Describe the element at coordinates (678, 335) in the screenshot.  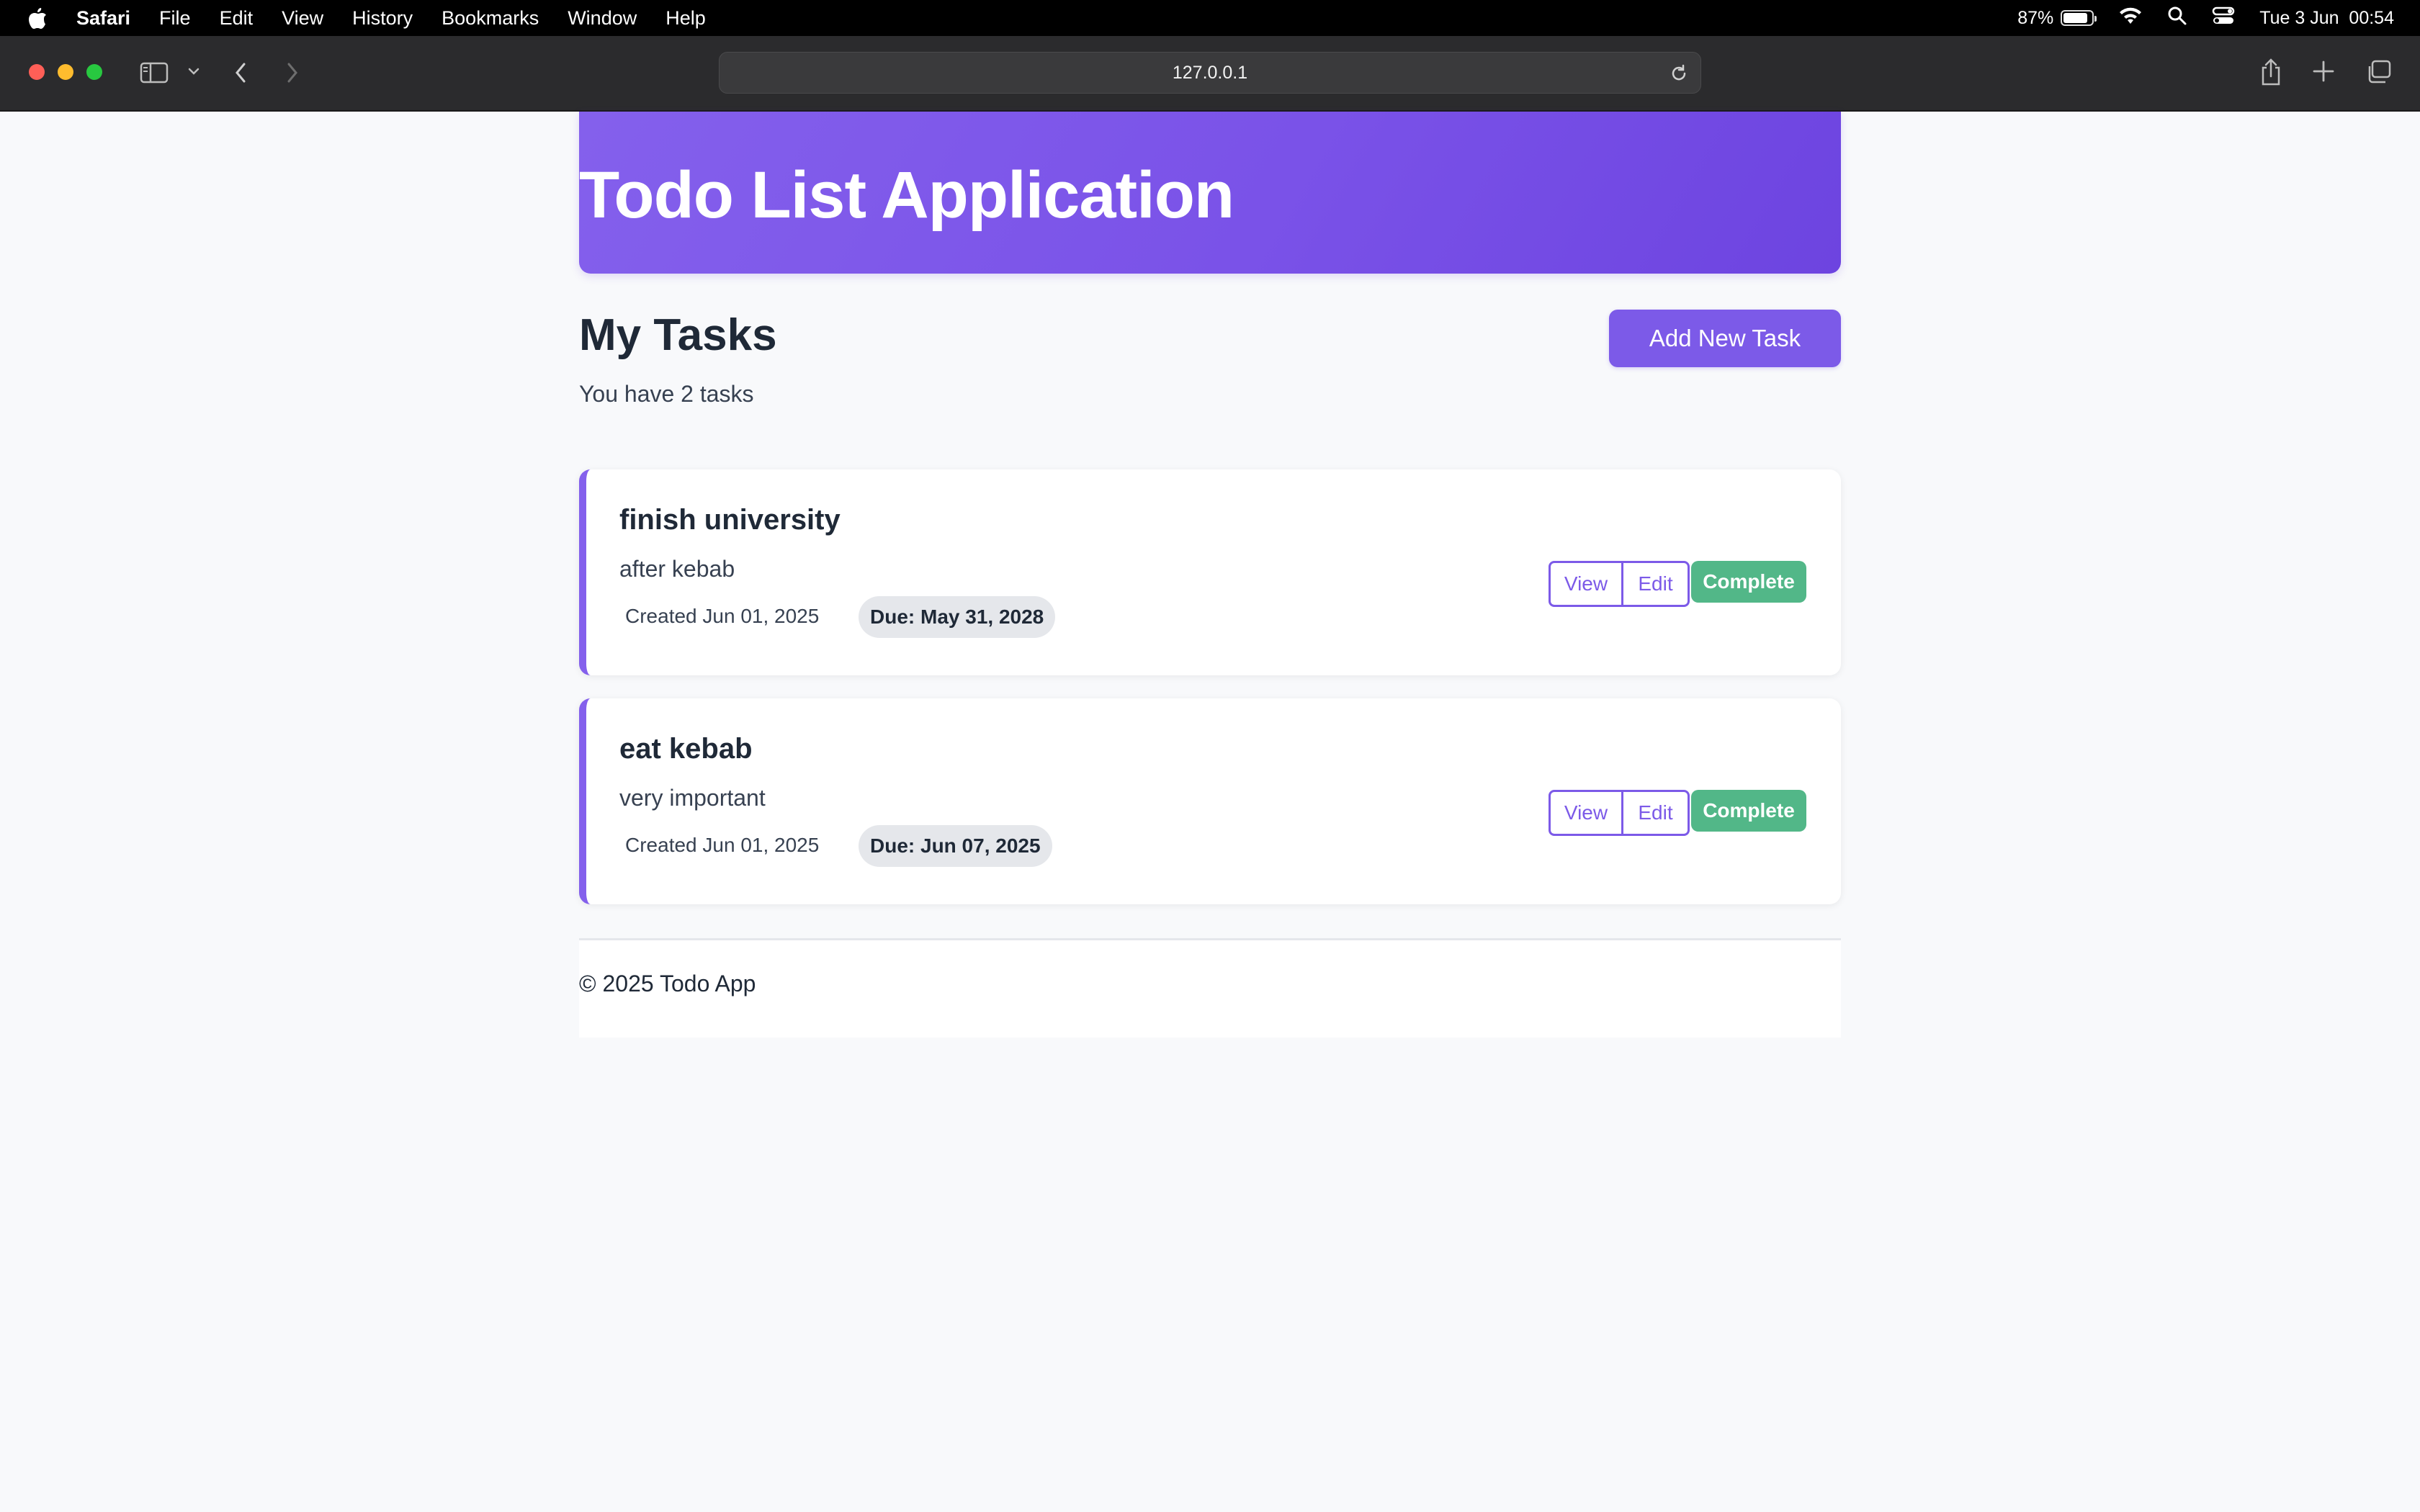
I see `section-title: My Tasks` at that location.